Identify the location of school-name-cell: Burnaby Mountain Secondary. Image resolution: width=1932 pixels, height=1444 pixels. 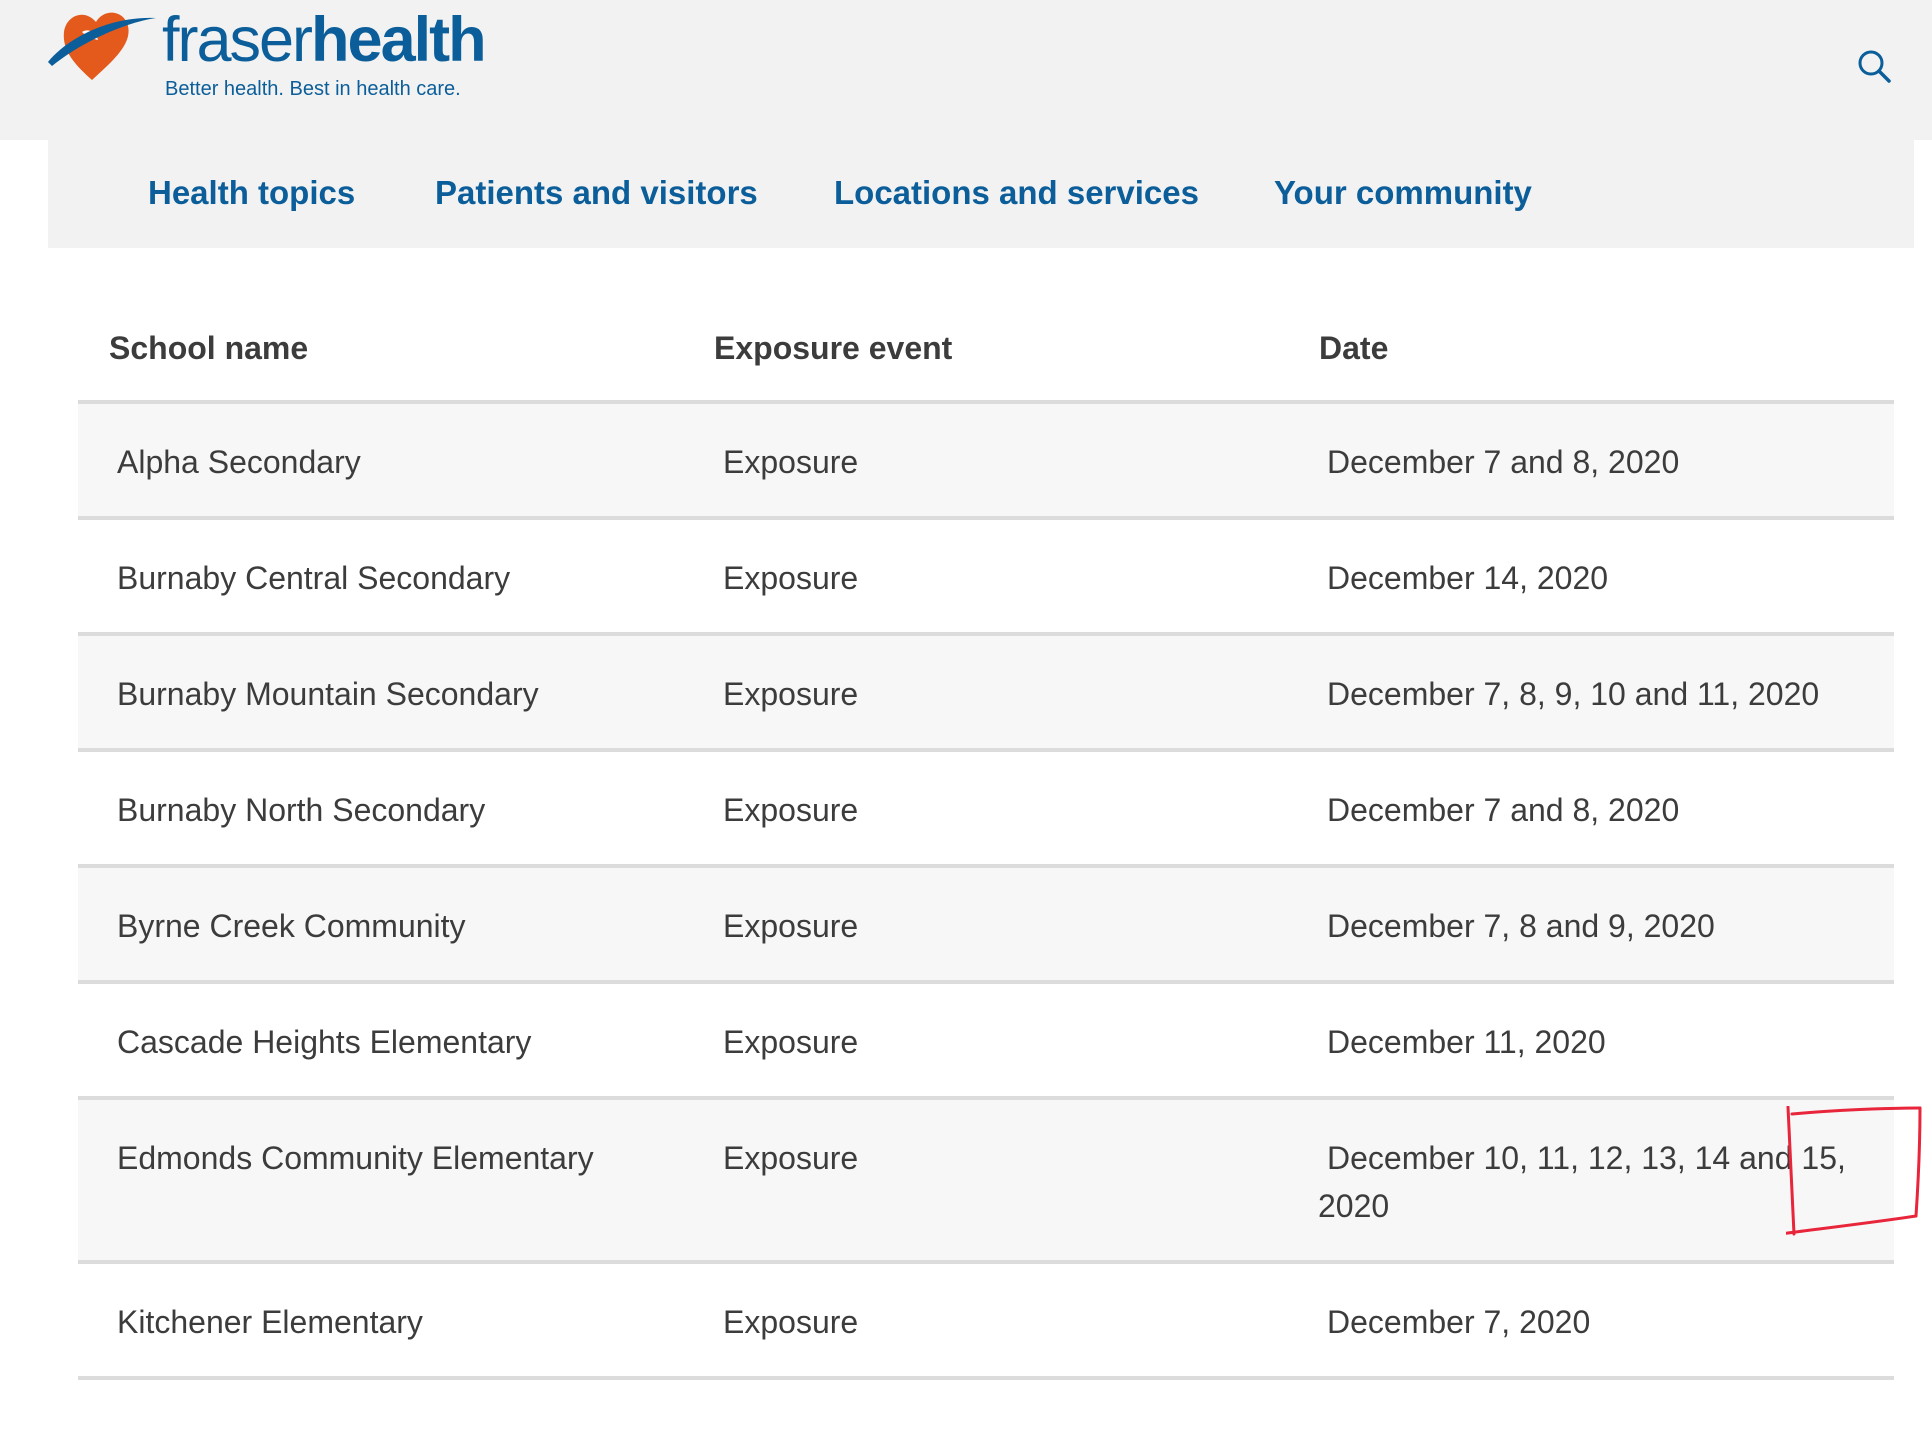
(328, 694).